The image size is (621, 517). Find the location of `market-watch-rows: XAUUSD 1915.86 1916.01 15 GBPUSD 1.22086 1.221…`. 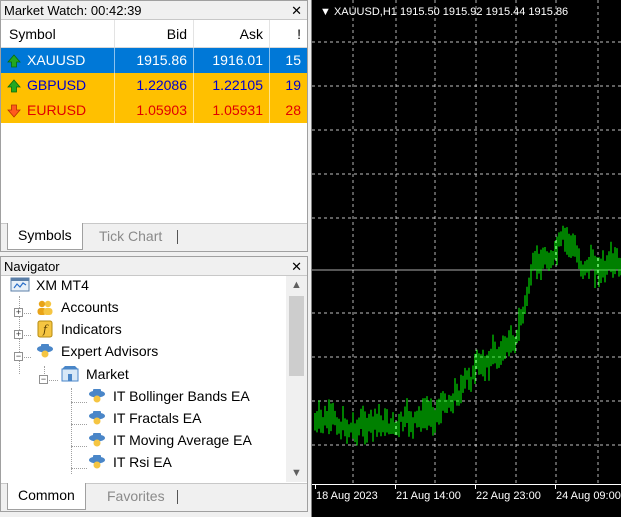

market-watch-rows: XAUUSD 1915.86 1916.01 15 GBPUSD 1.22086 1.221… is located at coordinates (154, 85).